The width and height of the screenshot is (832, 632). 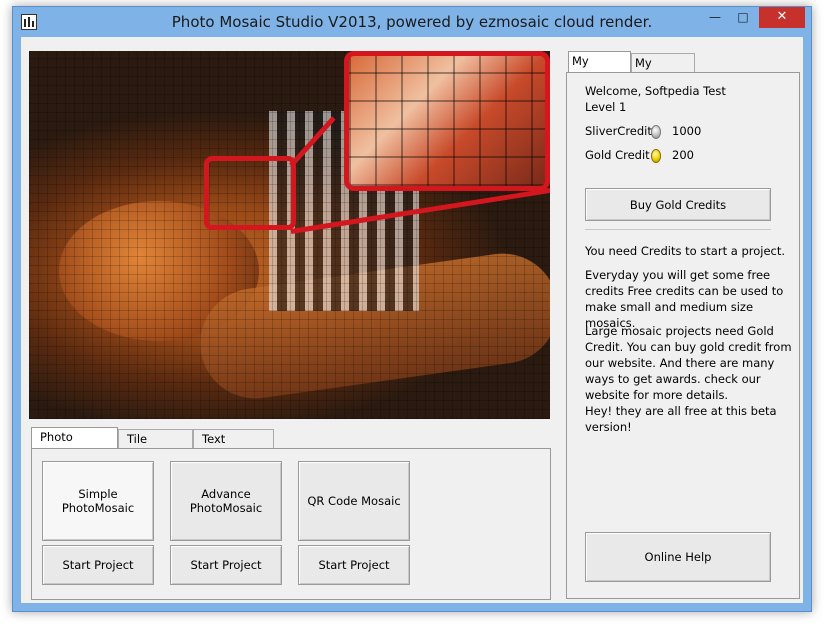 I want to click on gold-coin-icon, so click(x=656, y=156).